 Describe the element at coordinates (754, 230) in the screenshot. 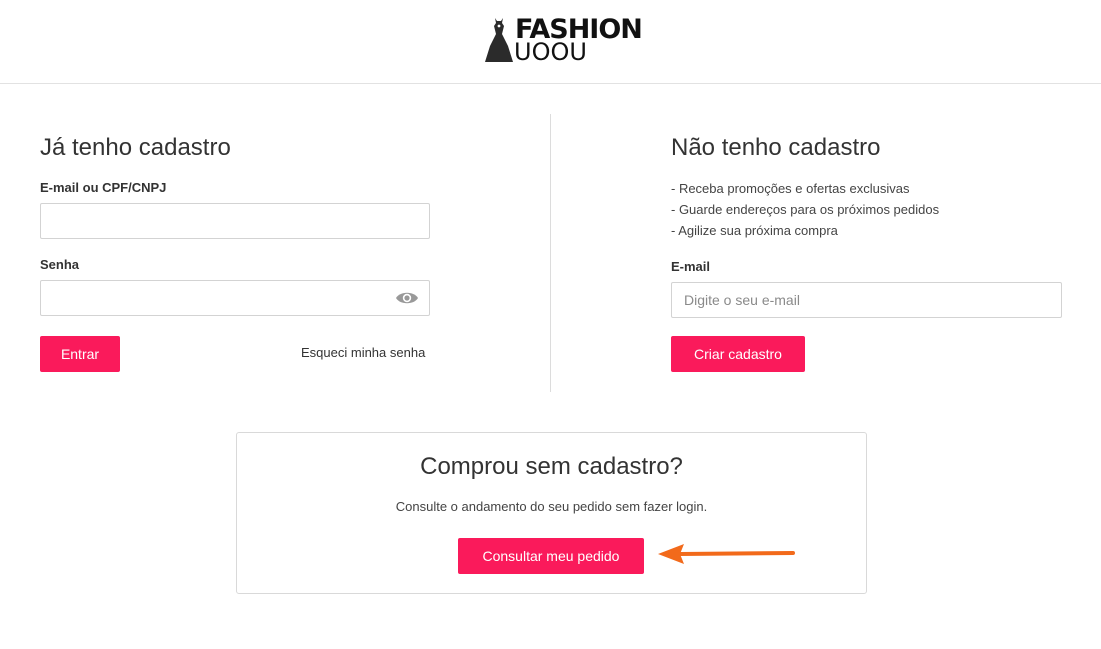

I see `benefit-item: - Agilize sua próxima compra` at that location.